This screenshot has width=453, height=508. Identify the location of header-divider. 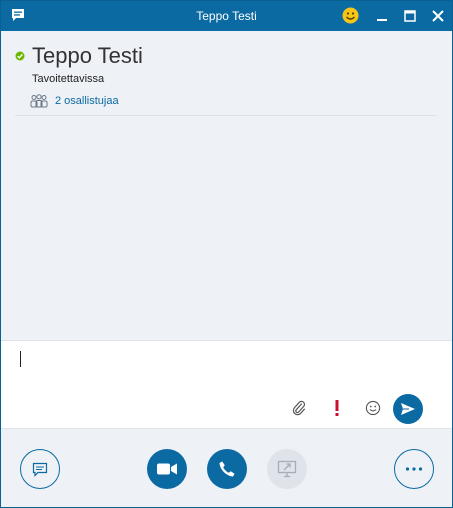
(225, 115).